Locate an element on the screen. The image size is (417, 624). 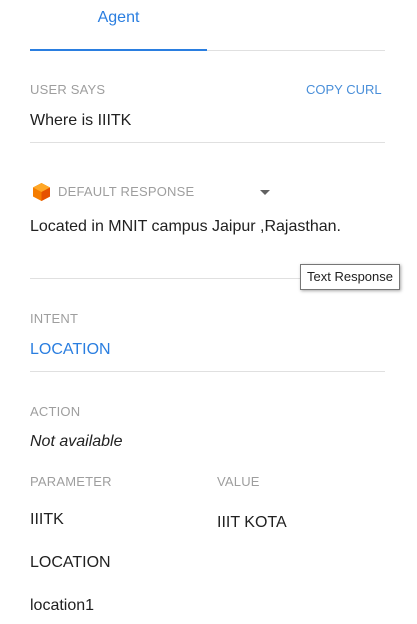
action-value: Not available is located at coordinates (76, 441).